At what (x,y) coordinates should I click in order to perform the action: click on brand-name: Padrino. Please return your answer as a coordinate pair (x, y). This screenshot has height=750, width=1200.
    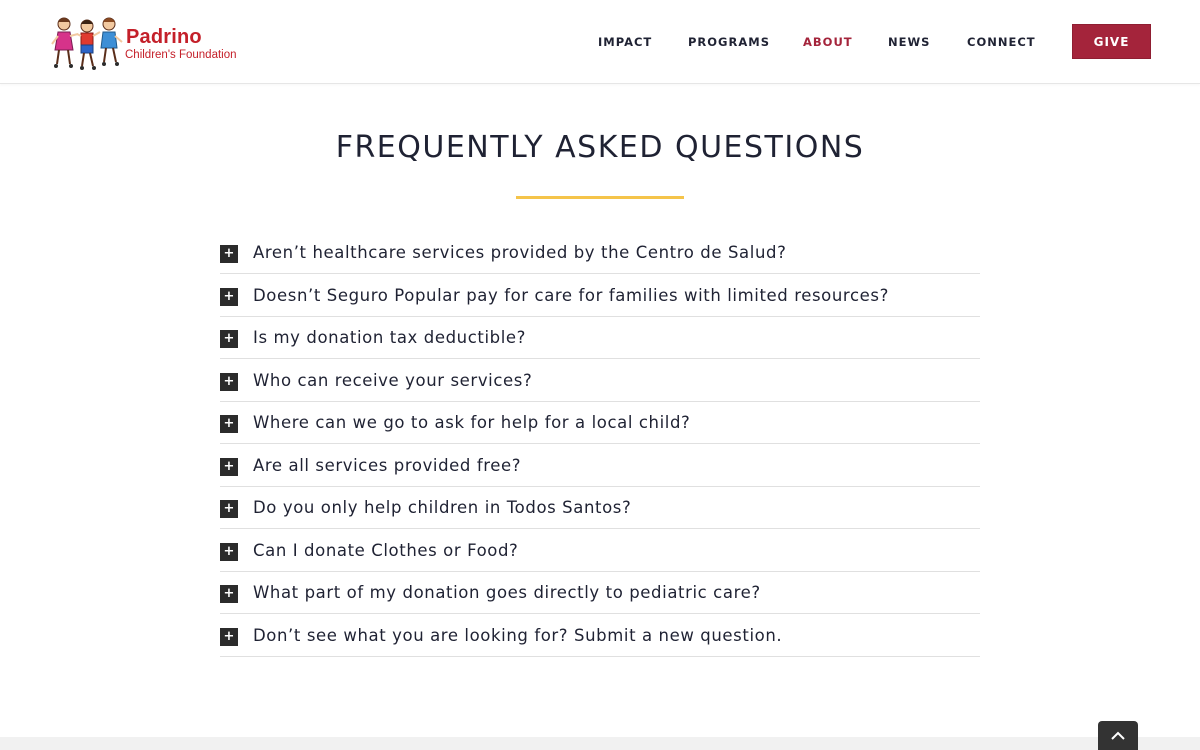
    Looking at the image, I should click on (164, 37).